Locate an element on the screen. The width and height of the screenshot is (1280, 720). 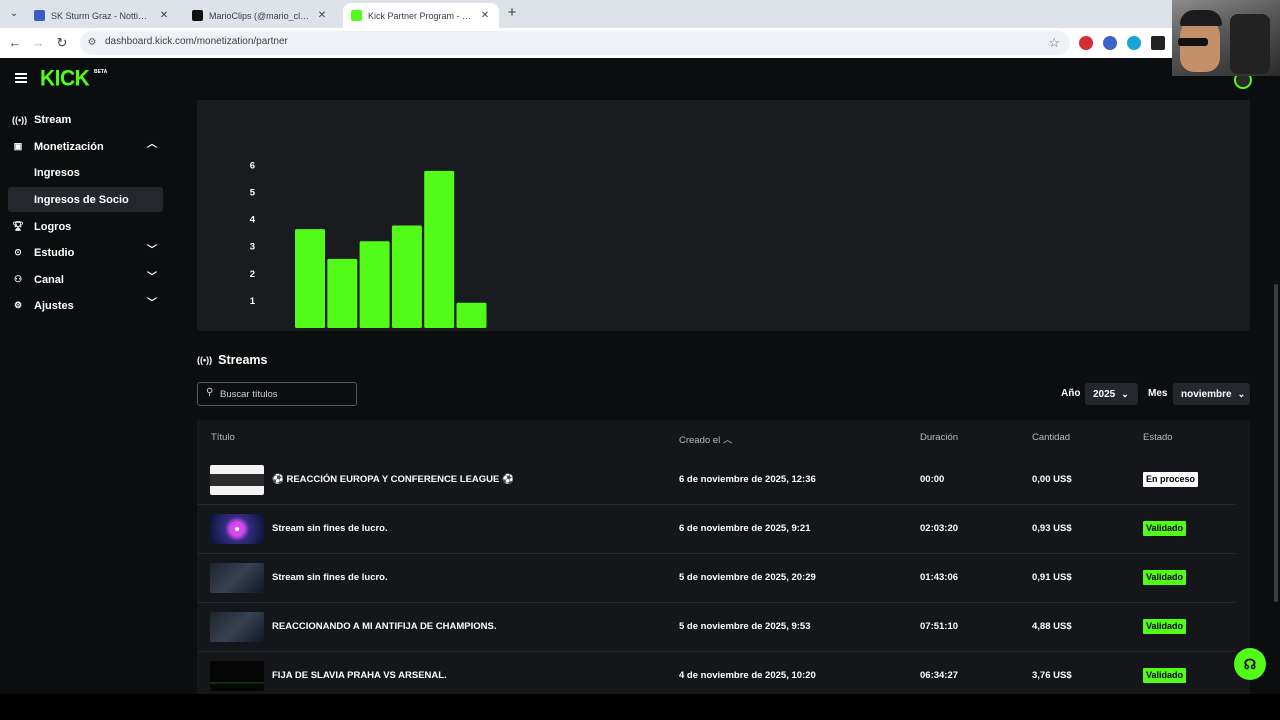
forward-icon: → is located at coordinates (38, 43).